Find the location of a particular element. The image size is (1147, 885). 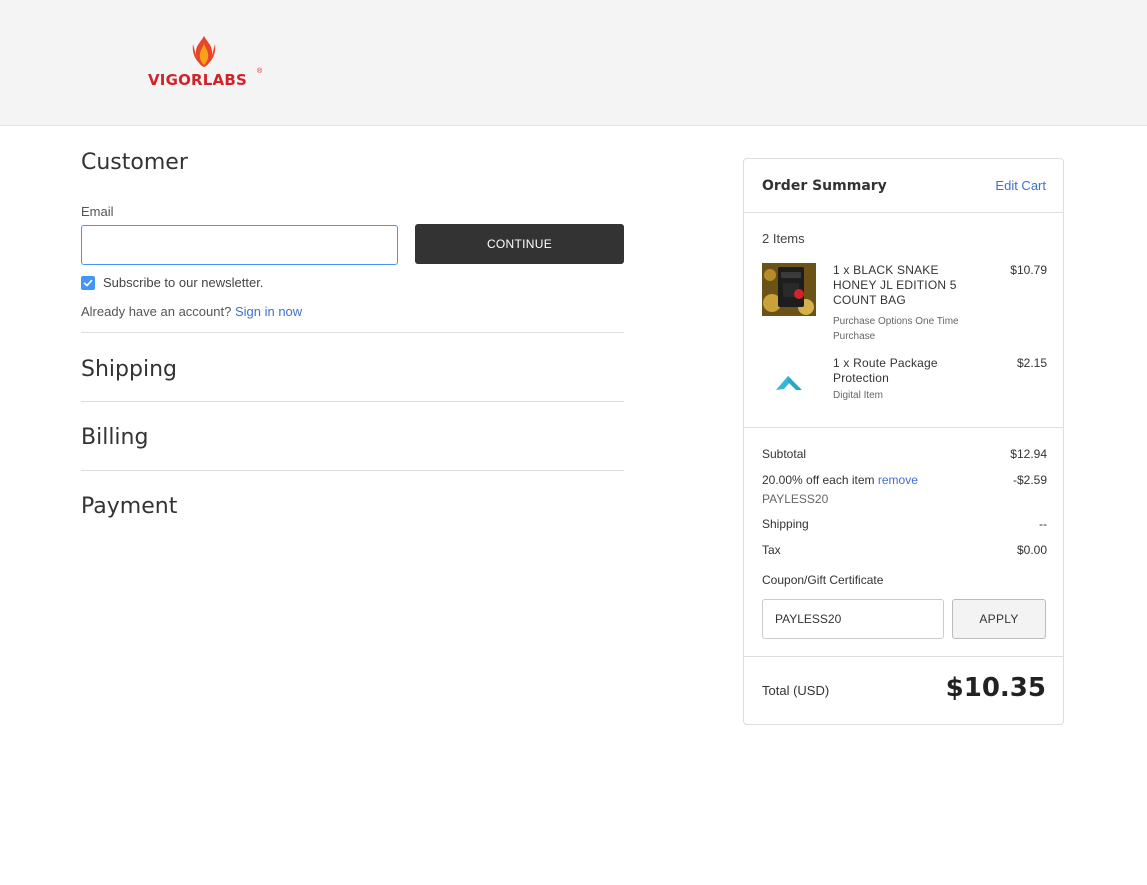

newsletter-option: Subscribe to our newsletter. is located at coordinates (172, 282).